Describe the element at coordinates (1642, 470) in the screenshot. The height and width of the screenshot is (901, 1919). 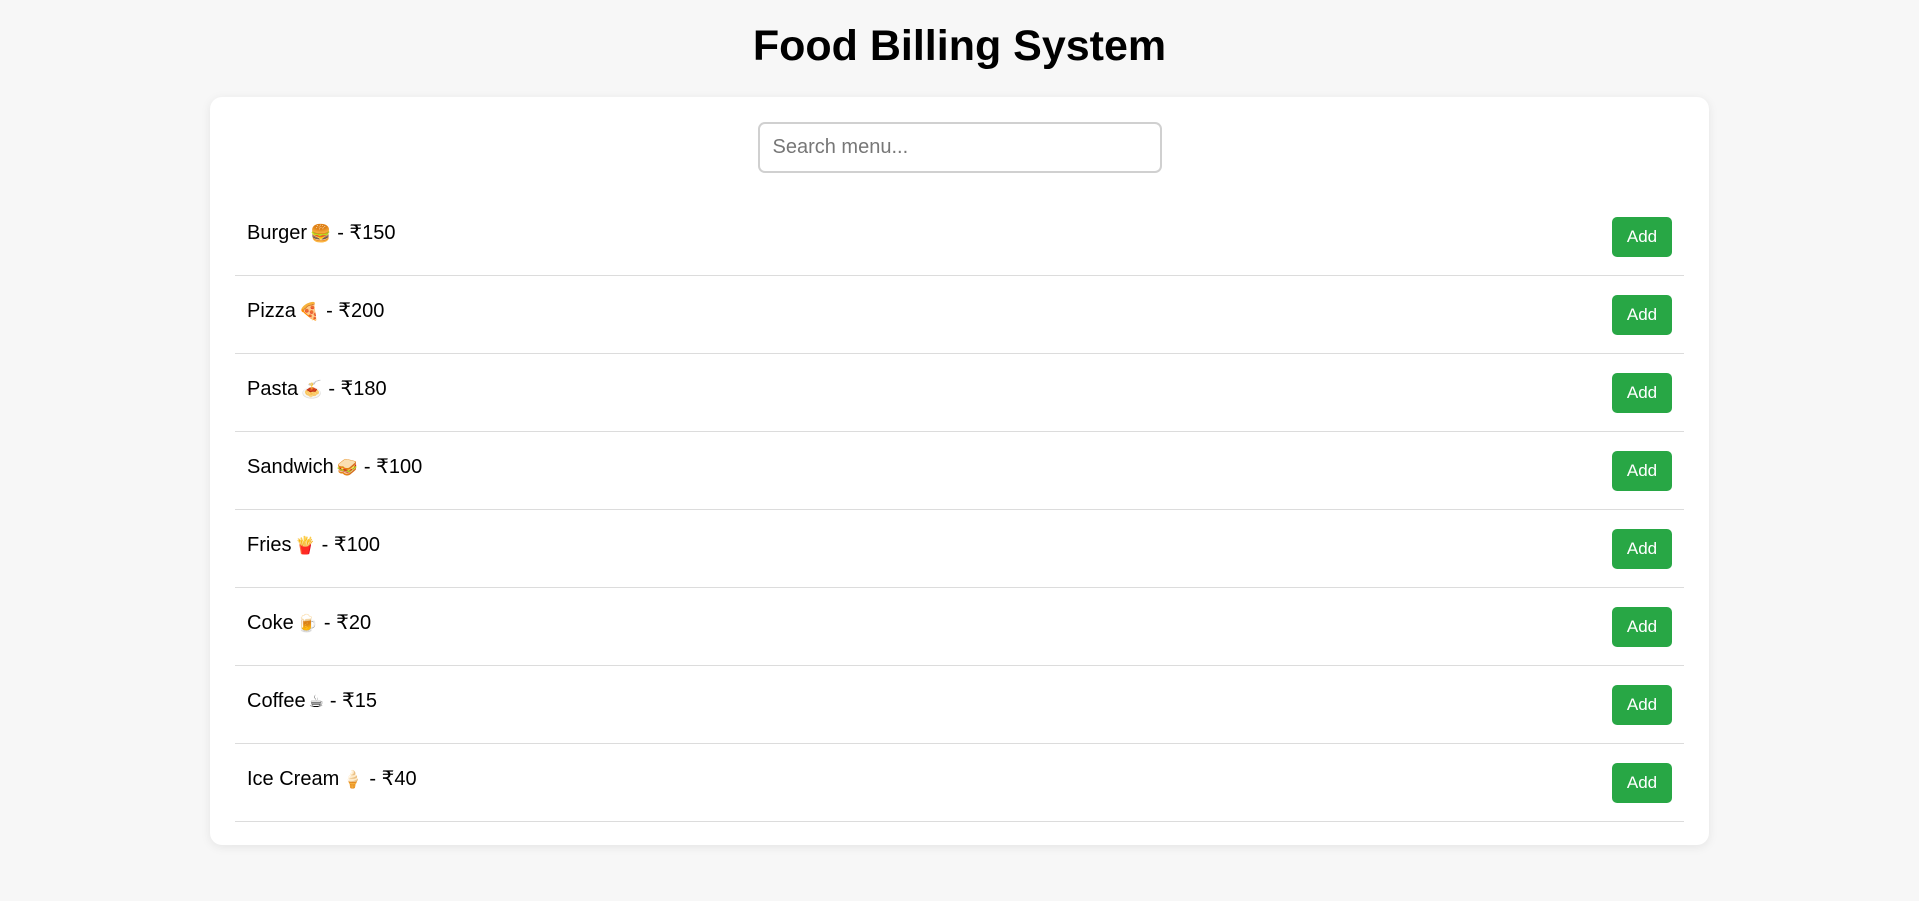
I see `add-sandwich-button: Add` at that location.